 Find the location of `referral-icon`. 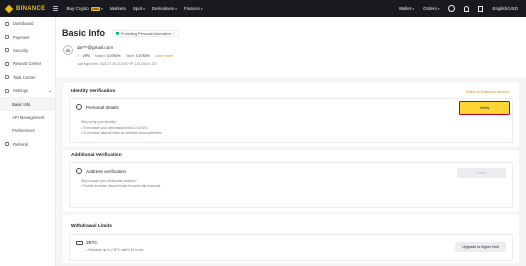

referral-icon is located at coordinates (7, 144).